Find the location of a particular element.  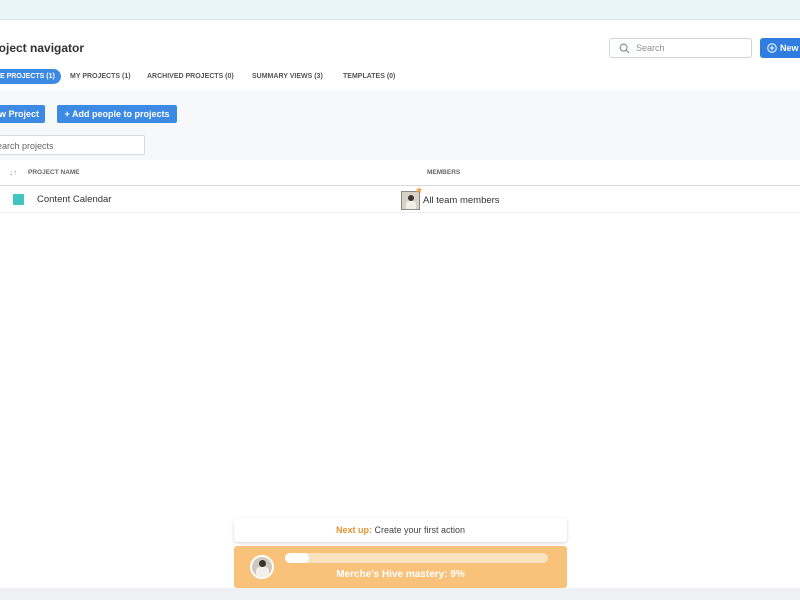

global-search-input is located at coordinates (691, 48).